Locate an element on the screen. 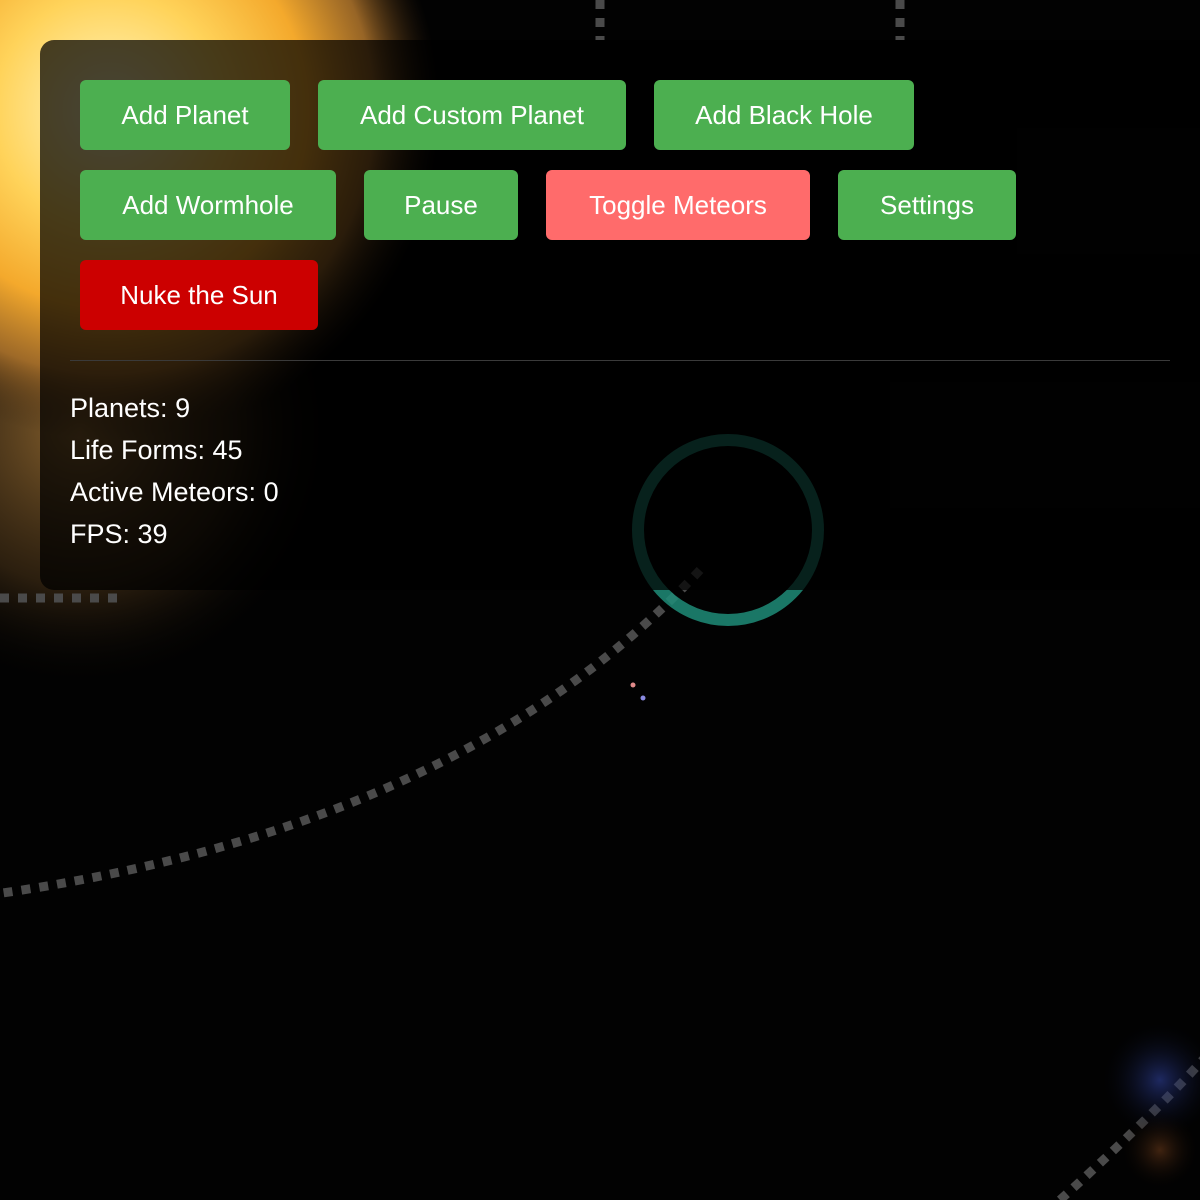 The width and height of the screenshot is (1200, 1200). active-meteors-value: 0 is located at coordinates (271, 492).